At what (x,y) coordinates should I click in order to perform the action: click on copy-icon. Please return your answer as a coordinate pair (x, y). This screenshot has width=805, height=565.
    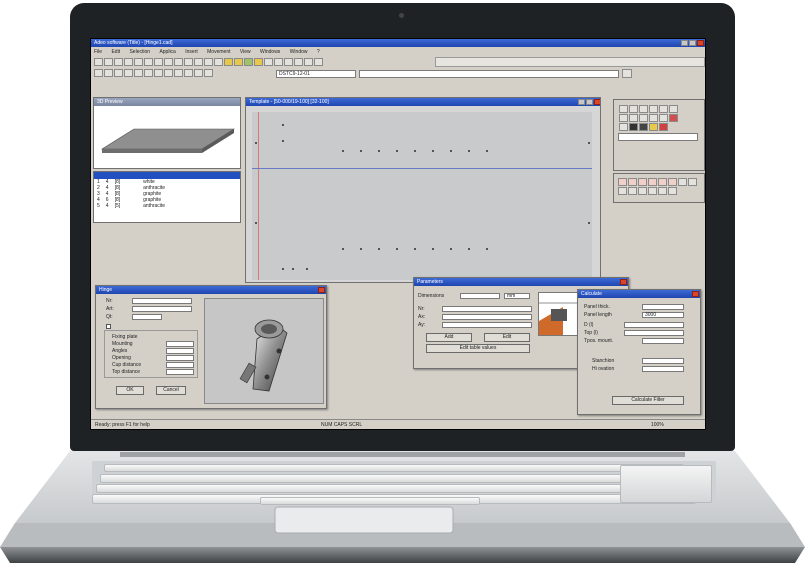
    Looking at the image, I should click on (148, 62).